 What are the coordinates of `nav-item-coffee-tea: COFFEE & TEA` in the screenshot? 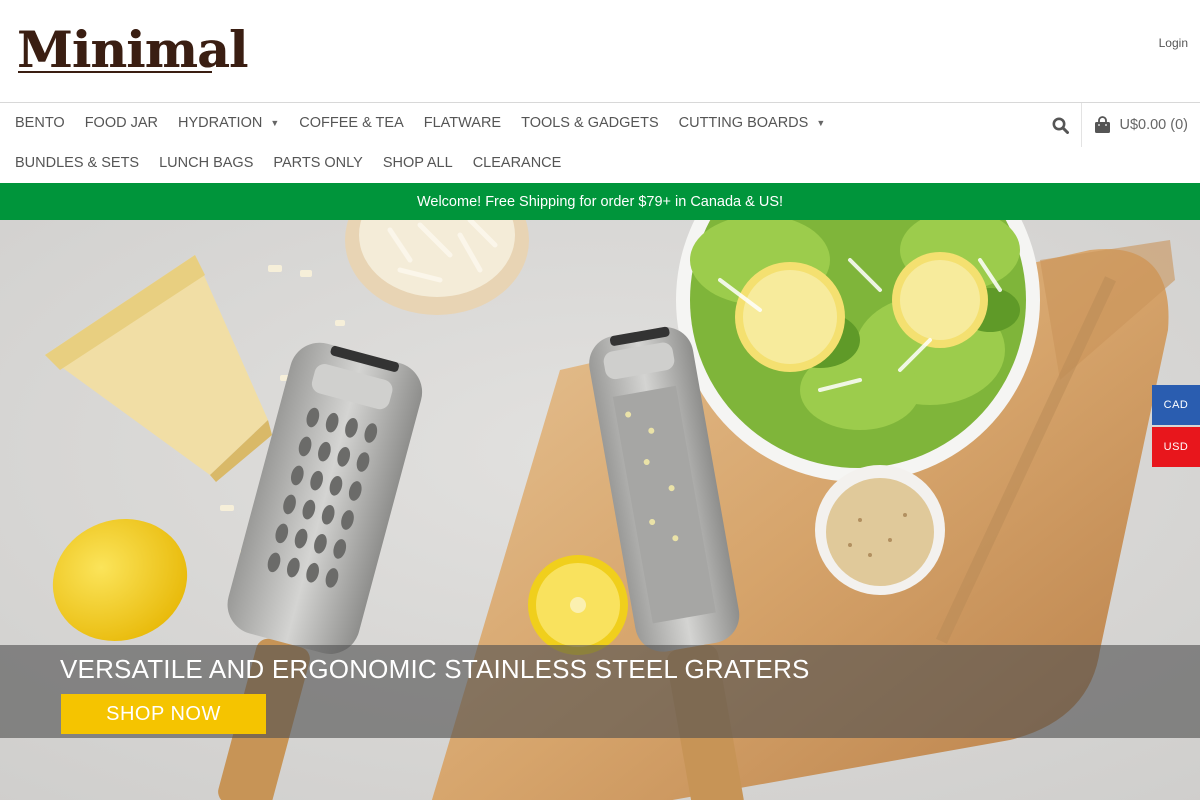 It's located at (351, 123).